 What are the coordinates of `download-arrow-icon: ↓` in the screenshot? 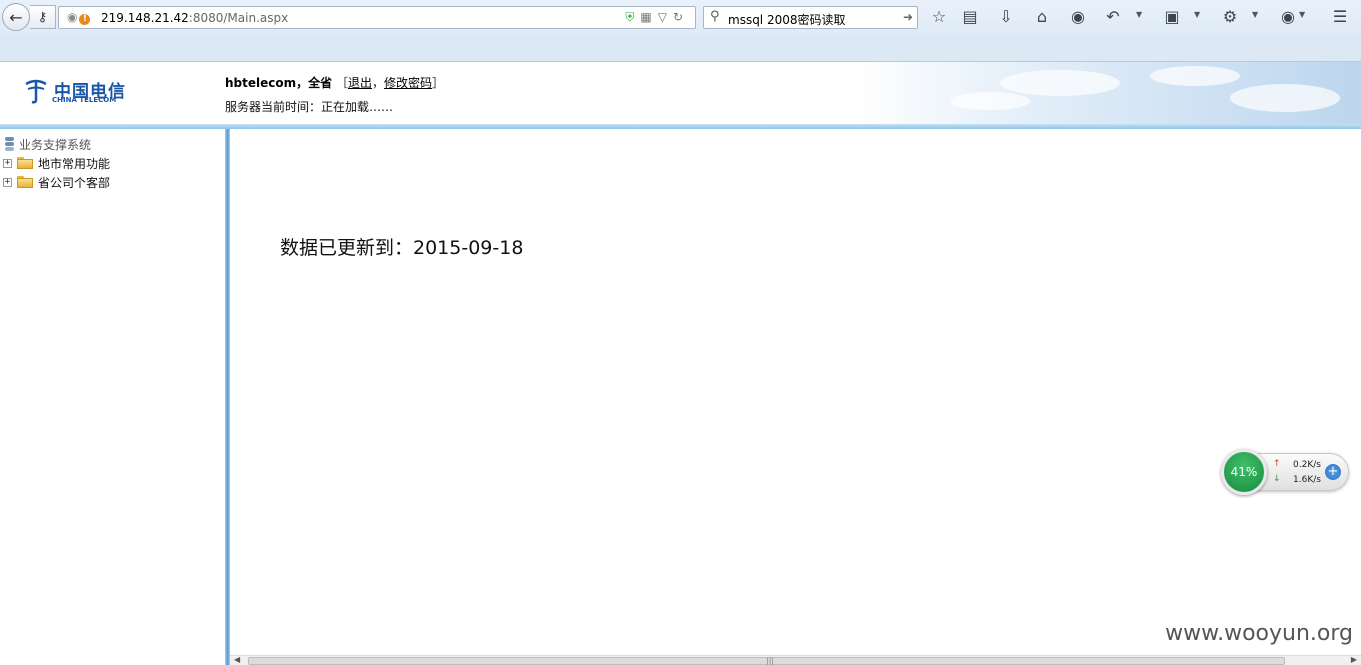 It's located at (1277, 479).